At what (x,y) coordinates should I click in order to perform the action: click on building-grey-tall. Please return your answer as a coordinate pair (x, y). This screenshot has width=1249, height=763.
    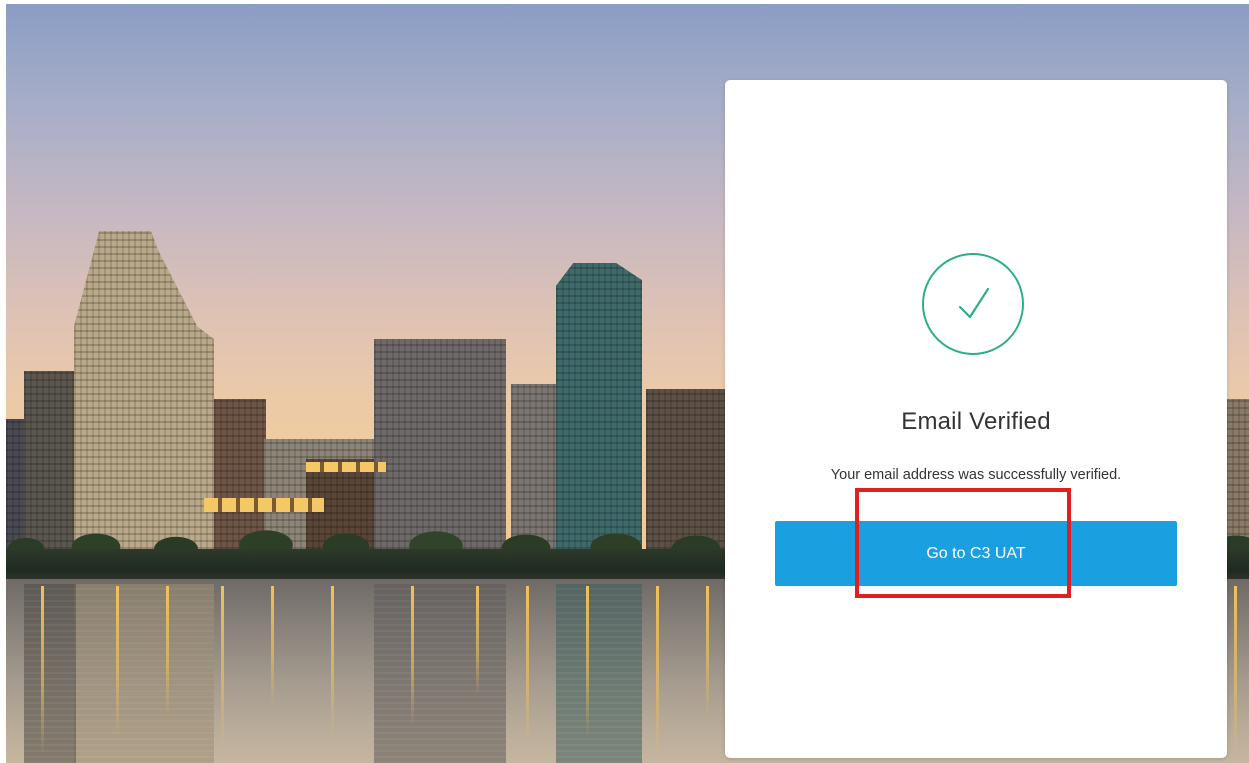
    Looking at the image, I should click on (440, 444).